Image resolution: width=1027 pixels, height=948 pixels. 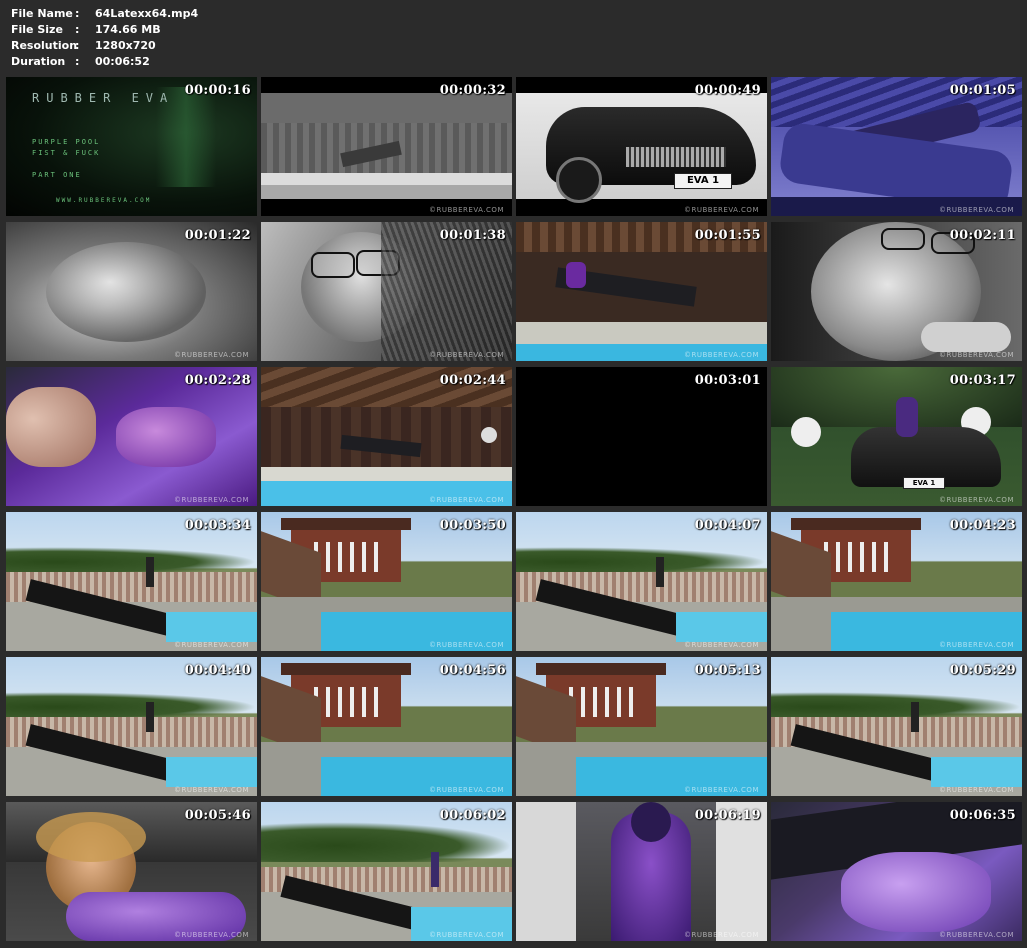 What do you see at coordinates (472, 380) in the screenshot?
I see `timestamp-label: 00:02:44` at bounding box center [472, 380].